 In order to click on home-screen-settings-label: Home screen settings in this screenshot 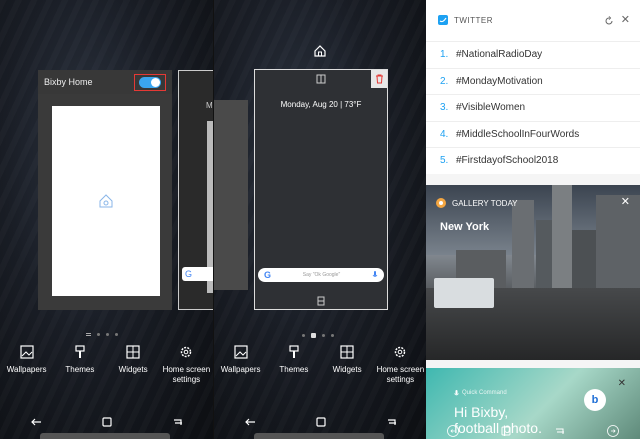, I will do `click(400, 374)`.